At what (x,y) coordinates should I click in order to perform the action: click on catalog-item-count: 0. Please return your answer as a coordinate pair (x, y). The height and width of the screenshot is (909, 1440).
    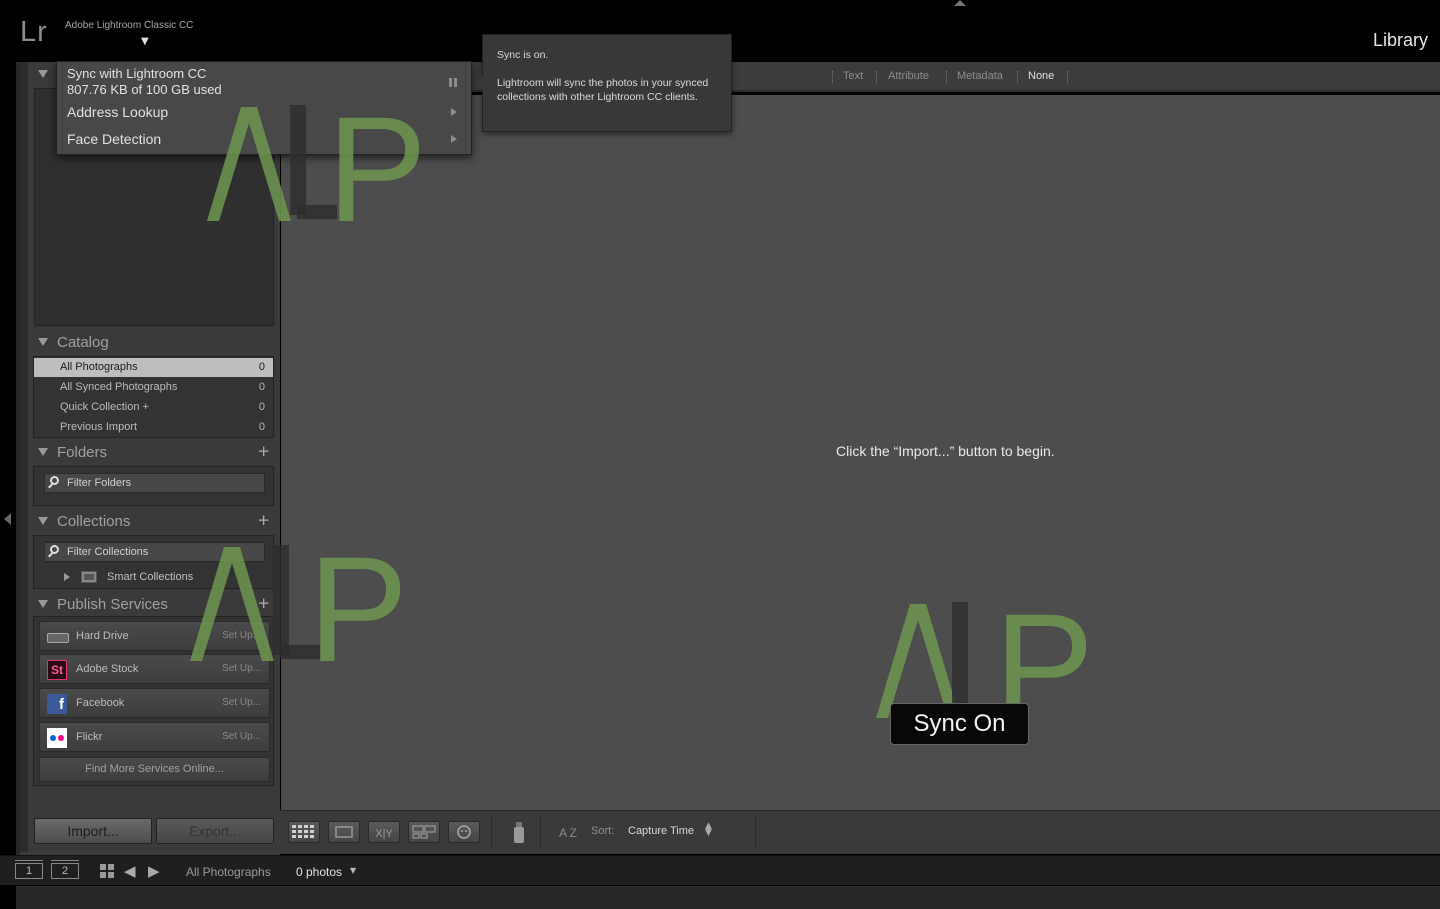
    Looking at the image, I should click on (261, 387).